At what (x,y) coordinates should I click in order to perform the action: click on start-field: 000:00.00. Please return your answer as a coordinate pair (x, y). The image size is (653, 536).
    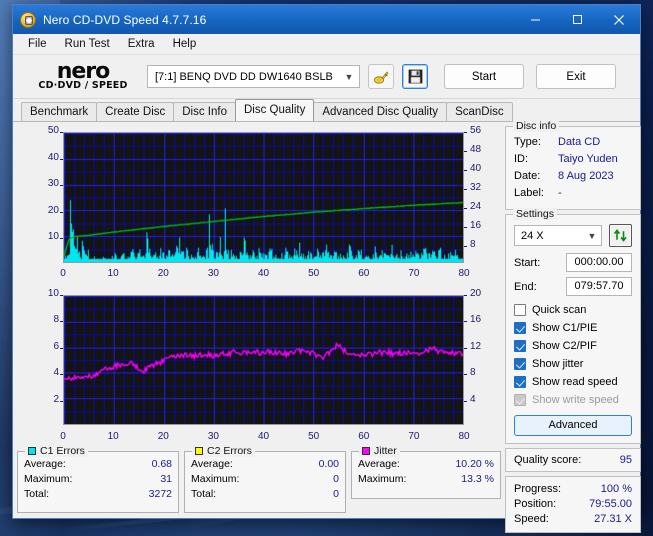
    Looking at the image, I should click on (599, 262).